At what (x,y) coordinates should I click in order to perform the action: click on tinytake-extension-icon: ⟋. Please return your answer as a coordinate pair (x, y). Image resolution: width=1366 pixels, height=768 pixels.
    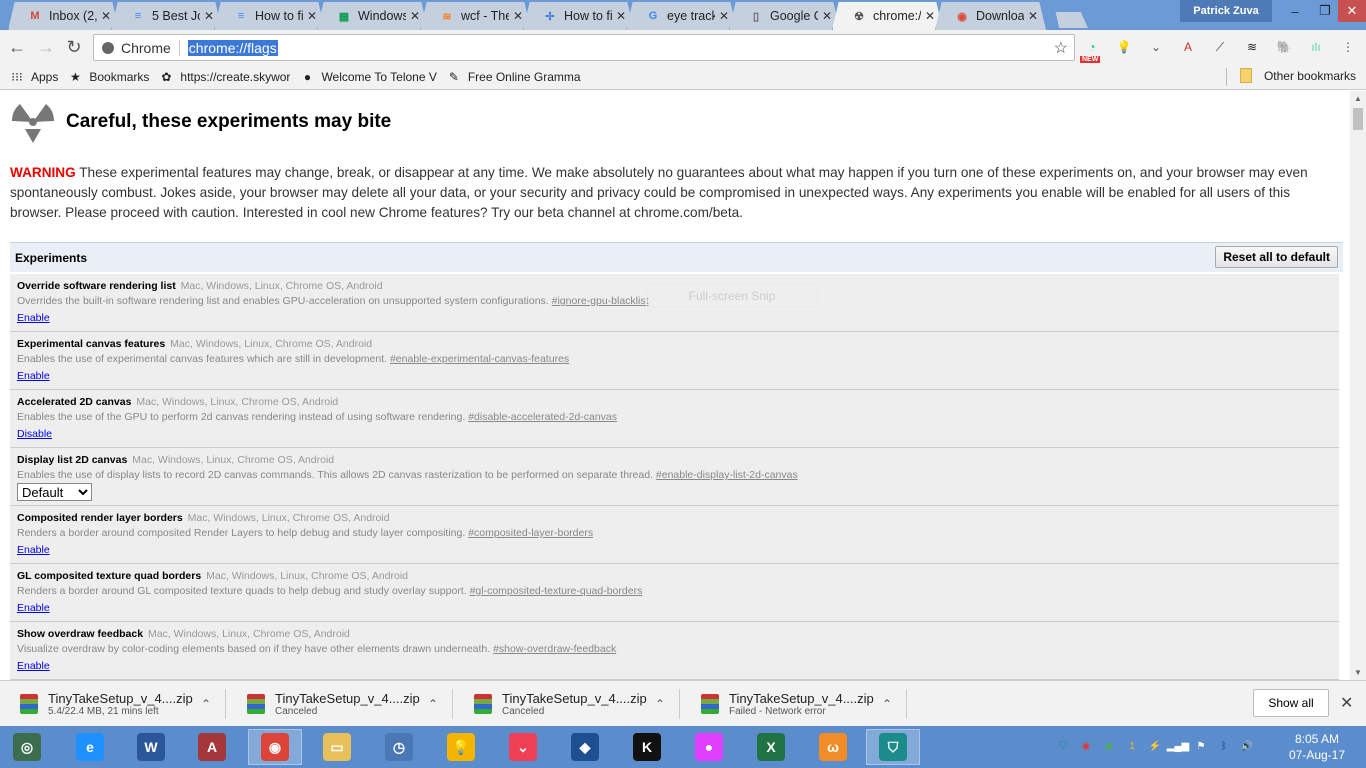
    Looking at the image, I should click on (1220, 47).